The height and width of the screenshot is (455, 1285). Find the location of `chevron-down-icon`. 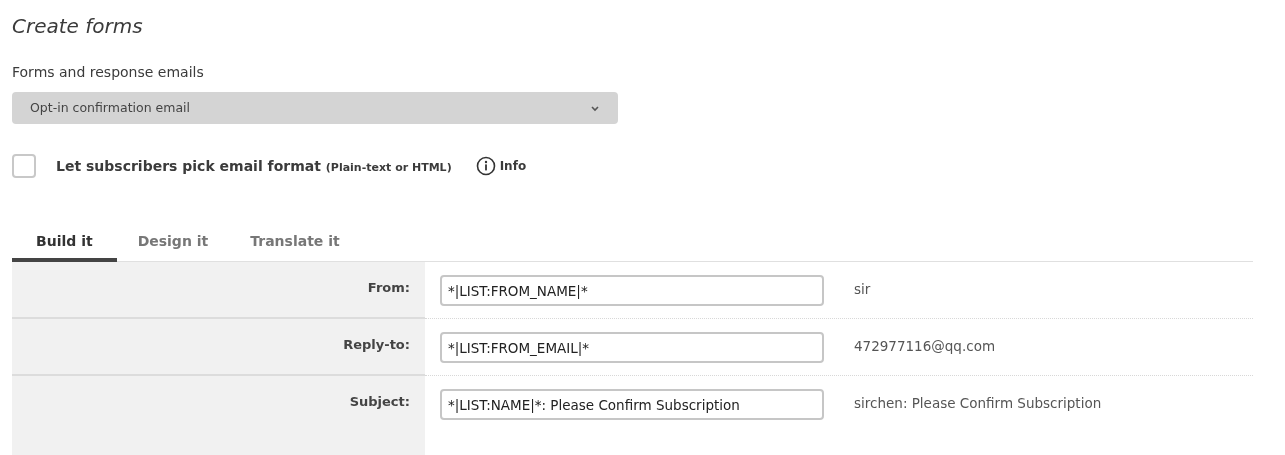

chevron-down-icon is located at coordinates (595, 108).